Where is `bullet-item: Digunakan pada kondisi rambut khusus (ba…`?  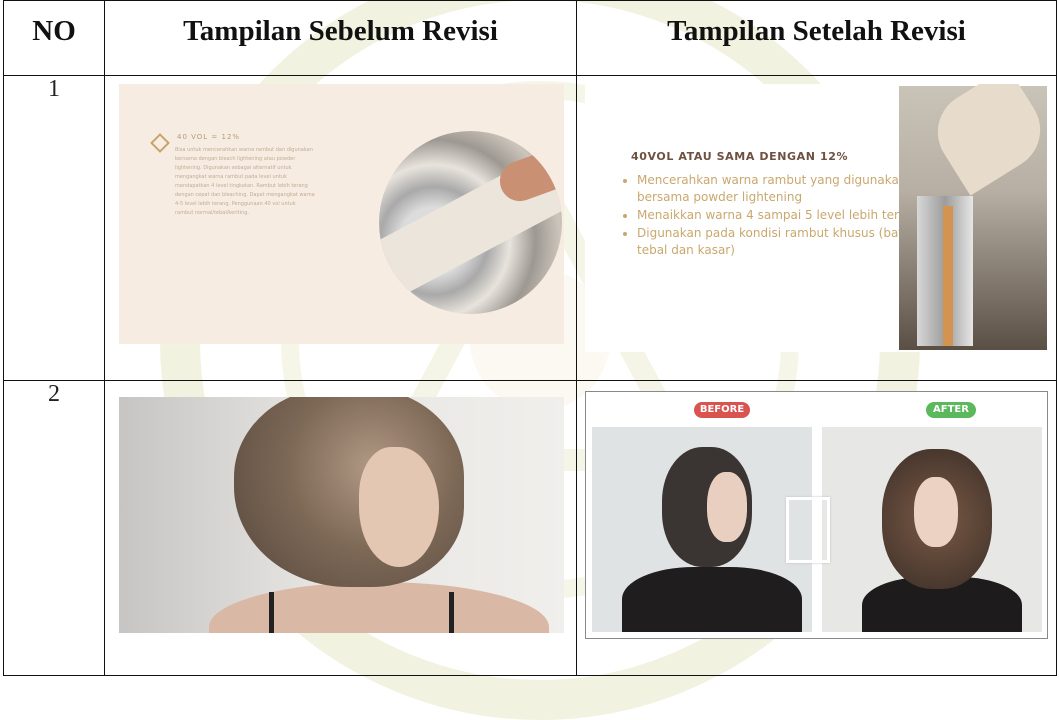 bullet-item: Digunakan pada kondisi rambut khusus (ba… is located at coordinates (782, 242).